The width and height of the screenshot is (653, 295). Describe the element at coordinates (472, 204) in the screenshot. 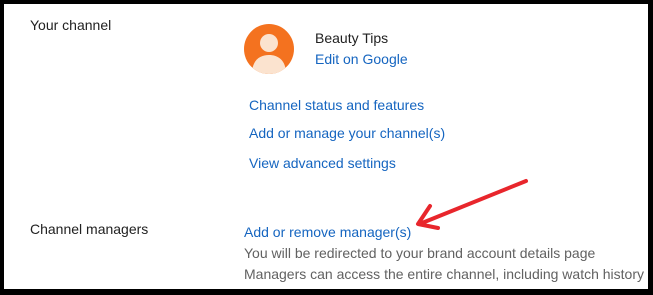

I see `red-arrow-icon` at that location.